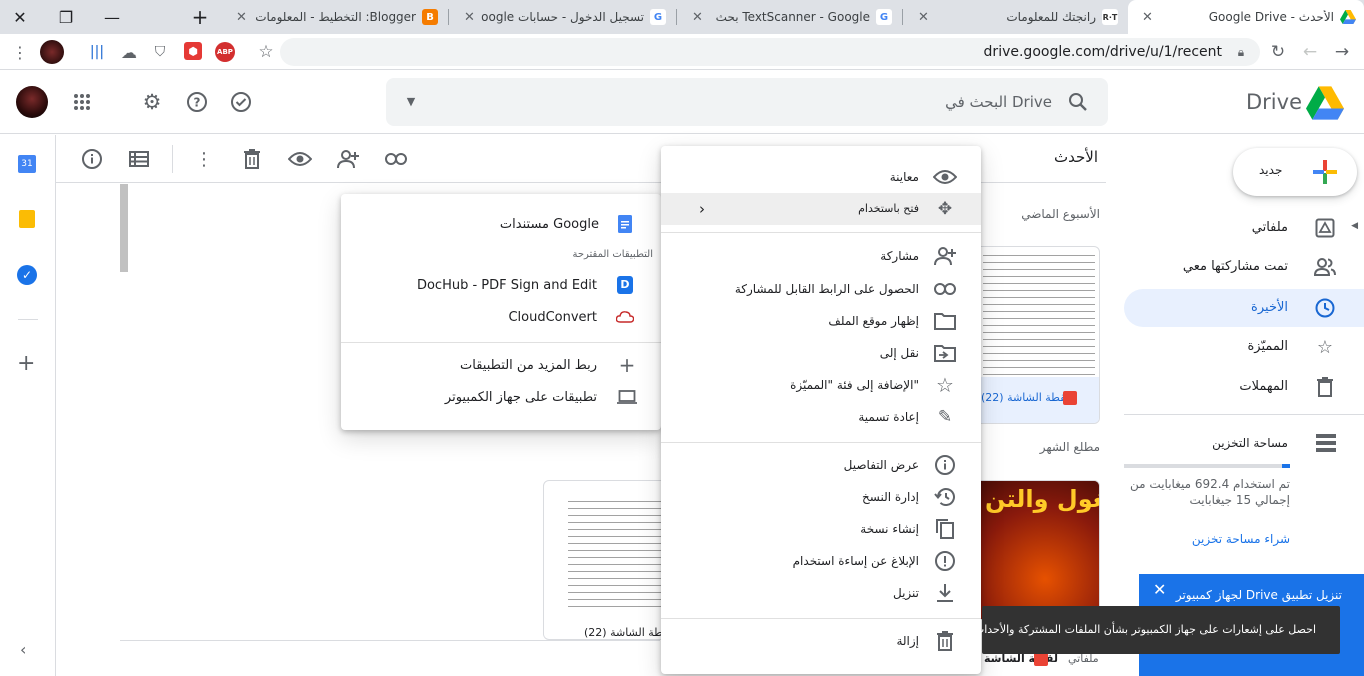 This screenshot has width=1364, height=676. I want to click on menu-add-starred: الإضافة إلى فئة "المميّزة" ☆, so click(821, 385).